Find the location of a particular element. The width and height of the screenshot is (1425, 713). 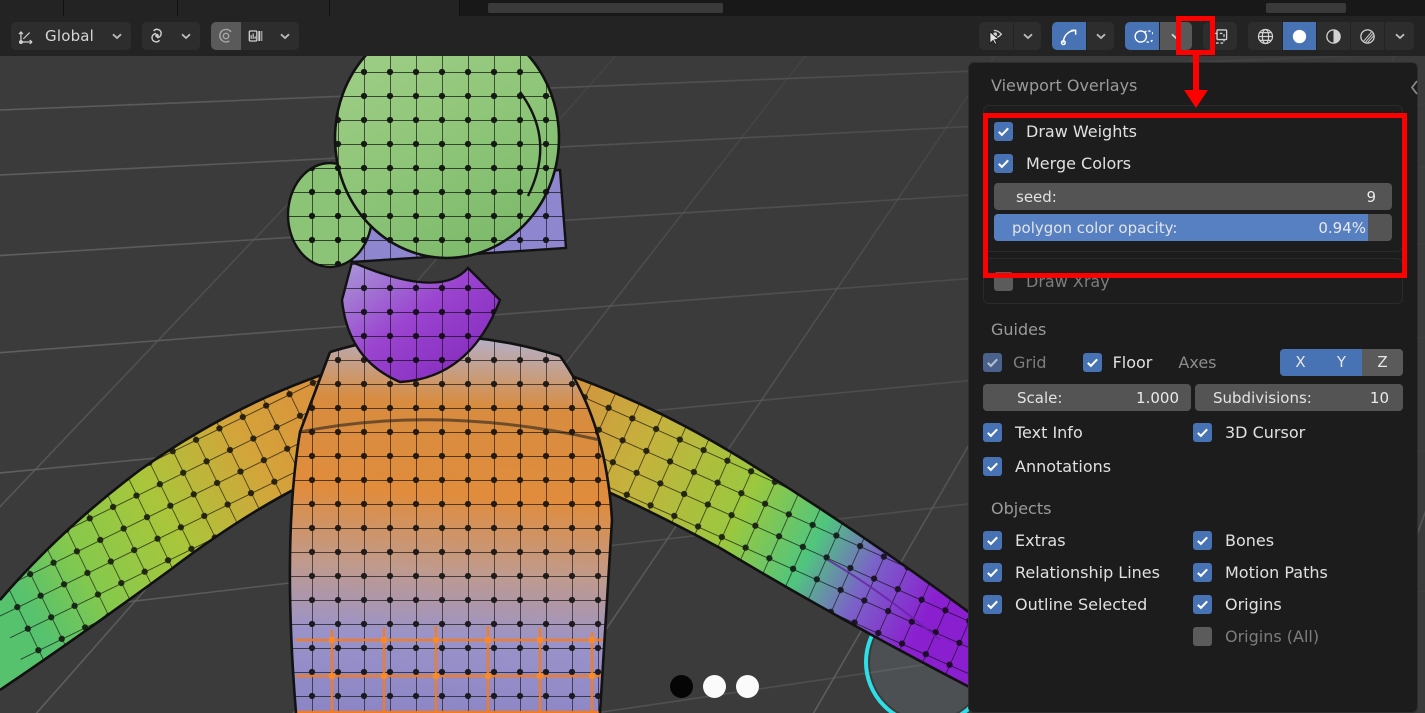

bones-checkbox is located at coordinates (1202, 540).